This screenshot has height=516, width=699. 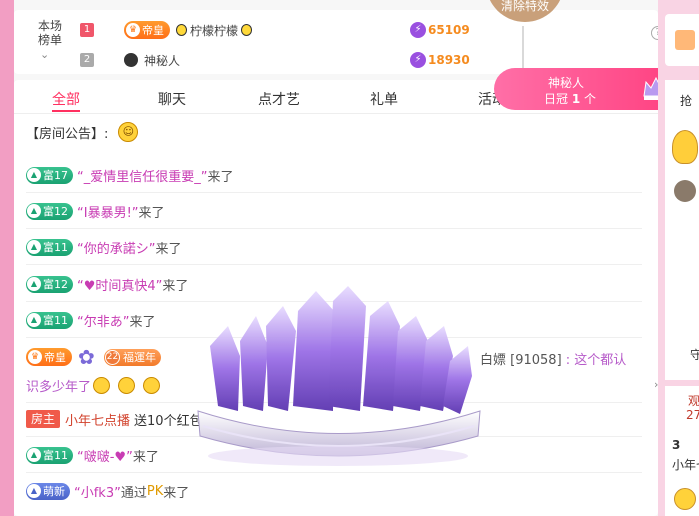 I want to click on fortune-badge: 22 福運年, so click(x=132, y=357).